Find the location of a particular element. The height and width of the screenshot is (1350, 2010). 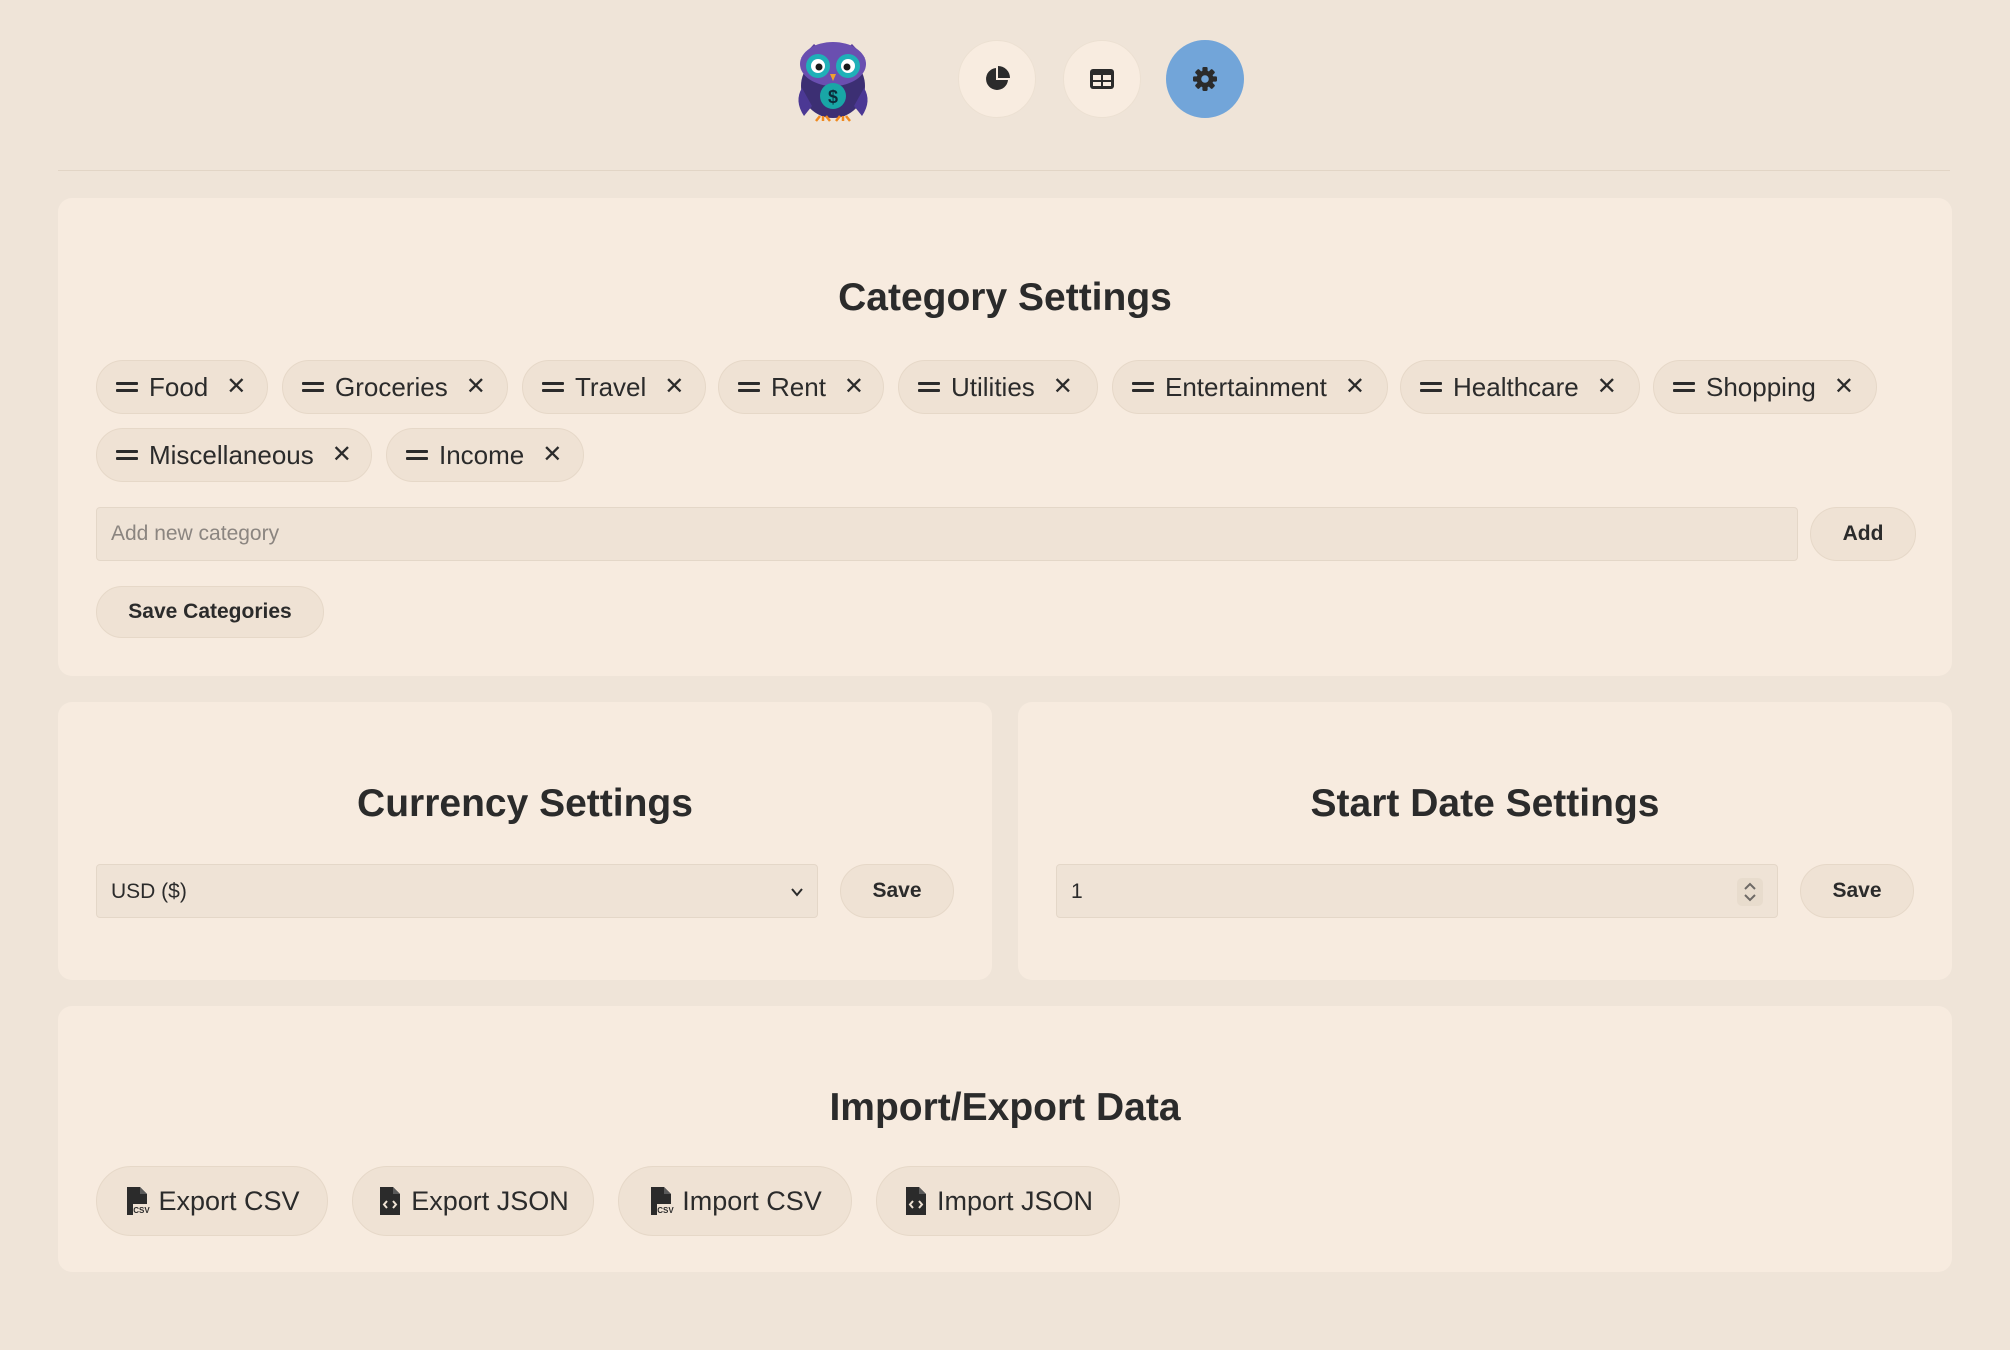

import-csv-label: Import CSV is located at coordinates (752, 1200).